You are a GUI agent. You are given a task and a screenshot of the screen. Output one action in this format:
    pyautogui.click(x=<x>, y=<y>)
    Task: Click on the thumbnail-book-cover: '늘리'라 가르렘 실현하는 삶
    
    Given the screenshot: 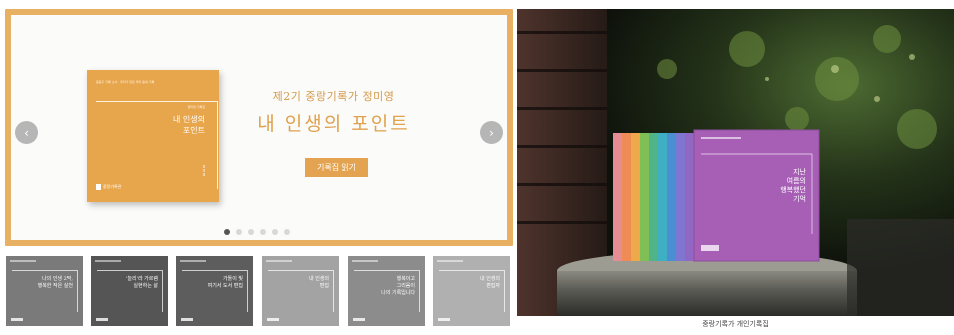 What is the action you would take?
    pyautogui.click(x=129, y=291)
    